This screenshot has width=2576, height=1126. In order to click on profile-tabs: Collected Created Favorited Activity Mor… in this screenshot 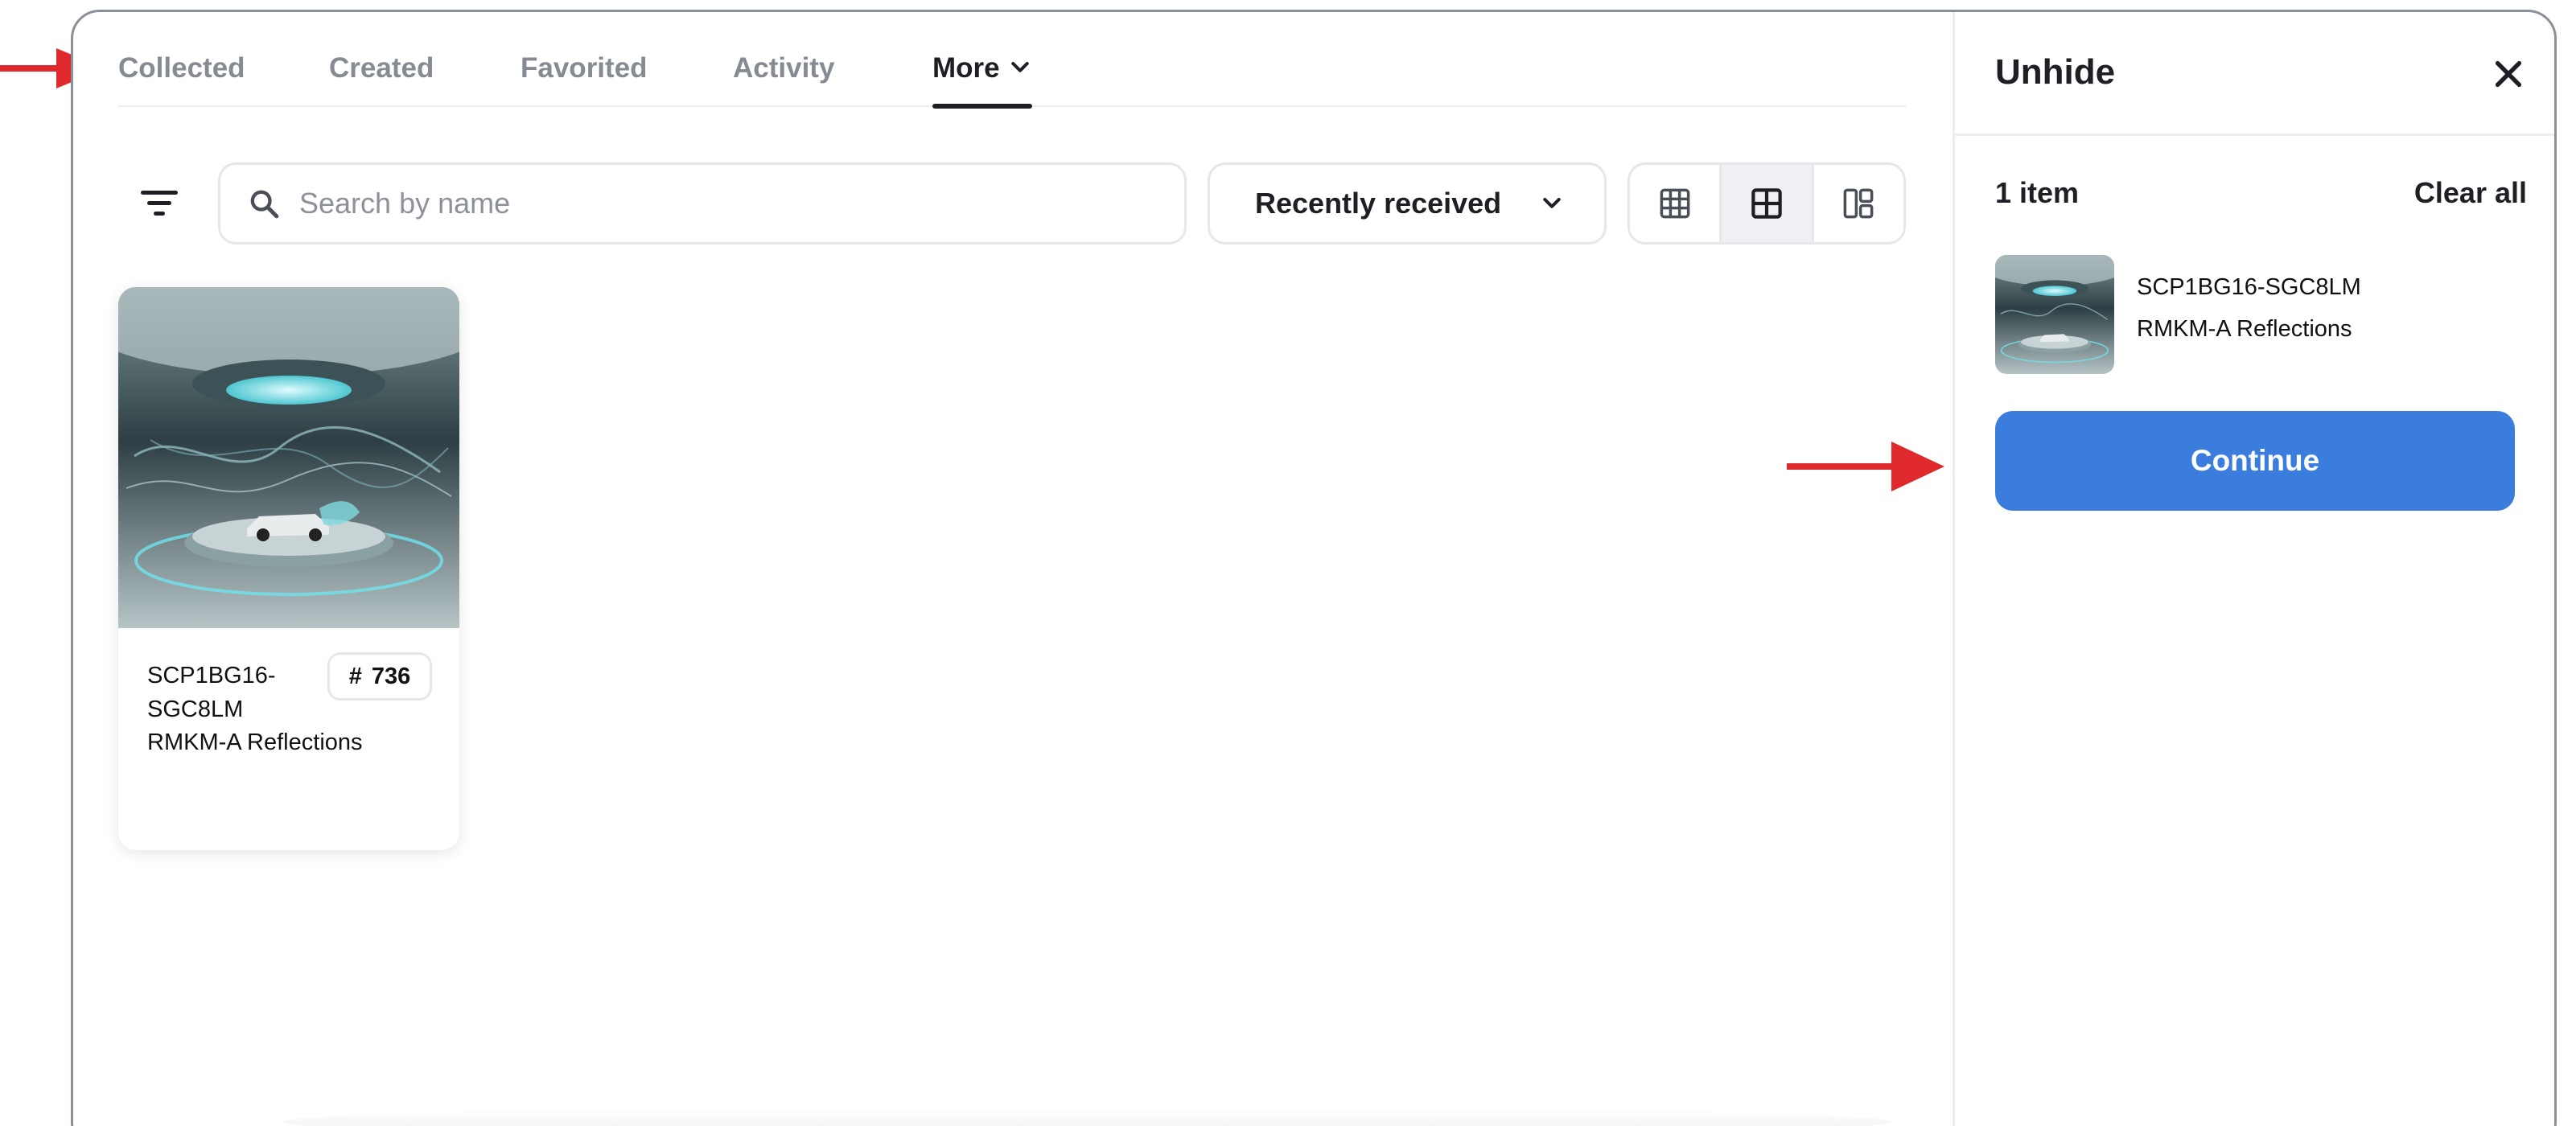, I will do `click(1012, 60)`.